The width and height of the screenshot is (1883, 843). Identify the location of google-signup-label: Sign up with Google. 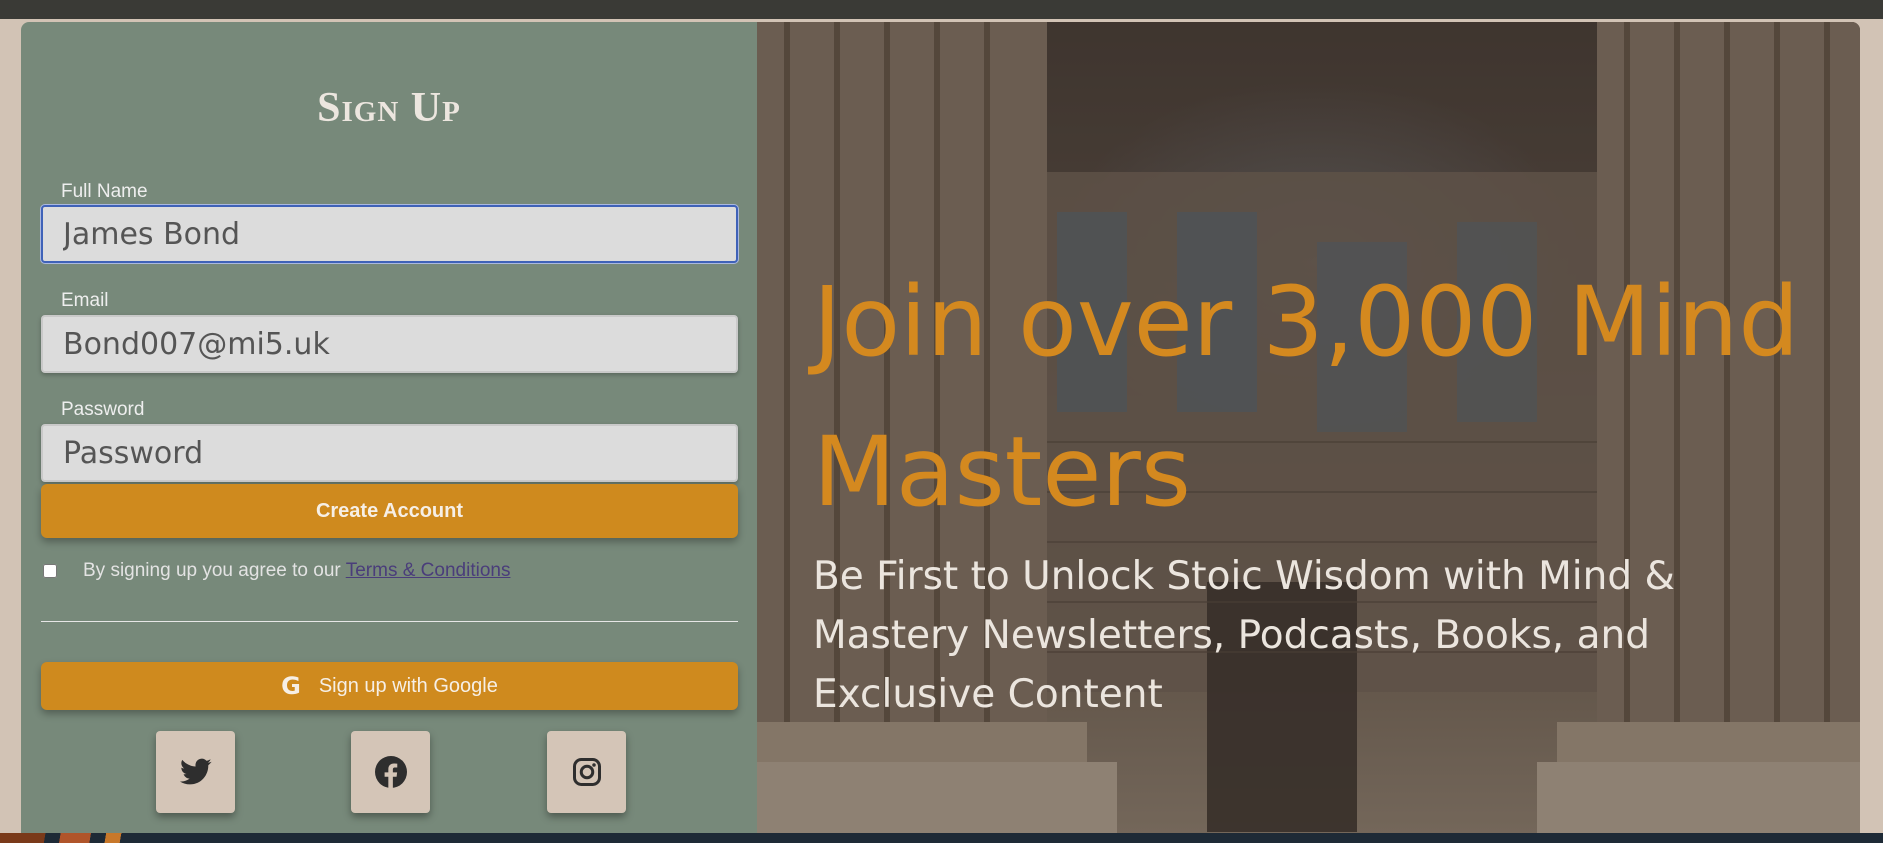
(408, 685).